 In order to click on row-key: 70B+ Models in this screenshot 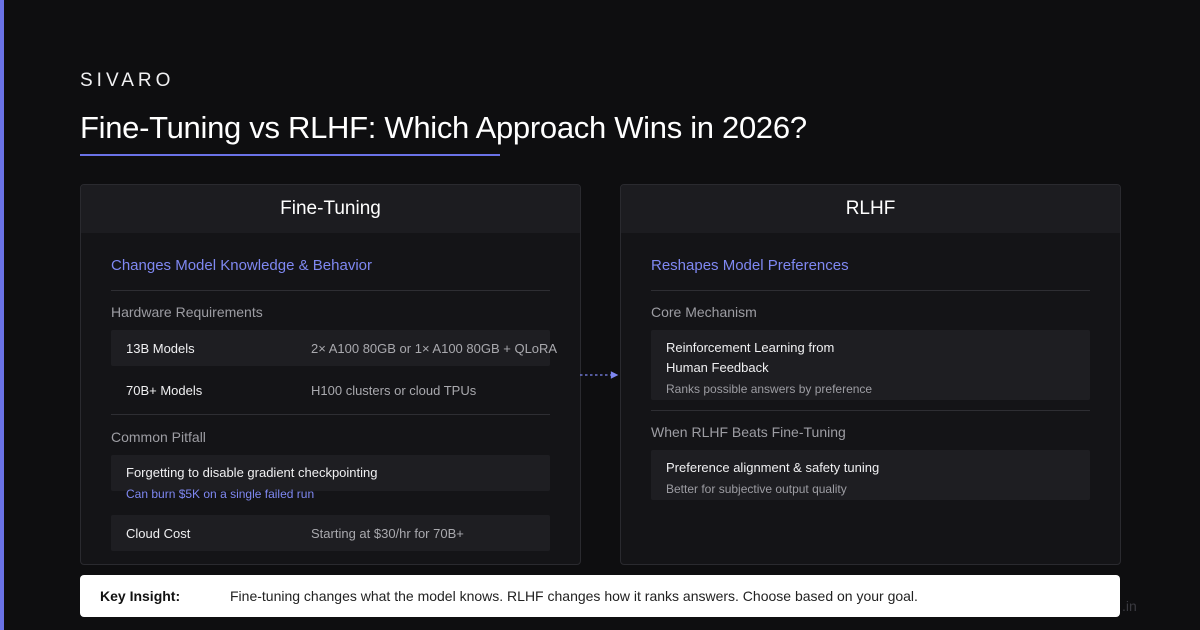, I will do `click(164, 390)`.